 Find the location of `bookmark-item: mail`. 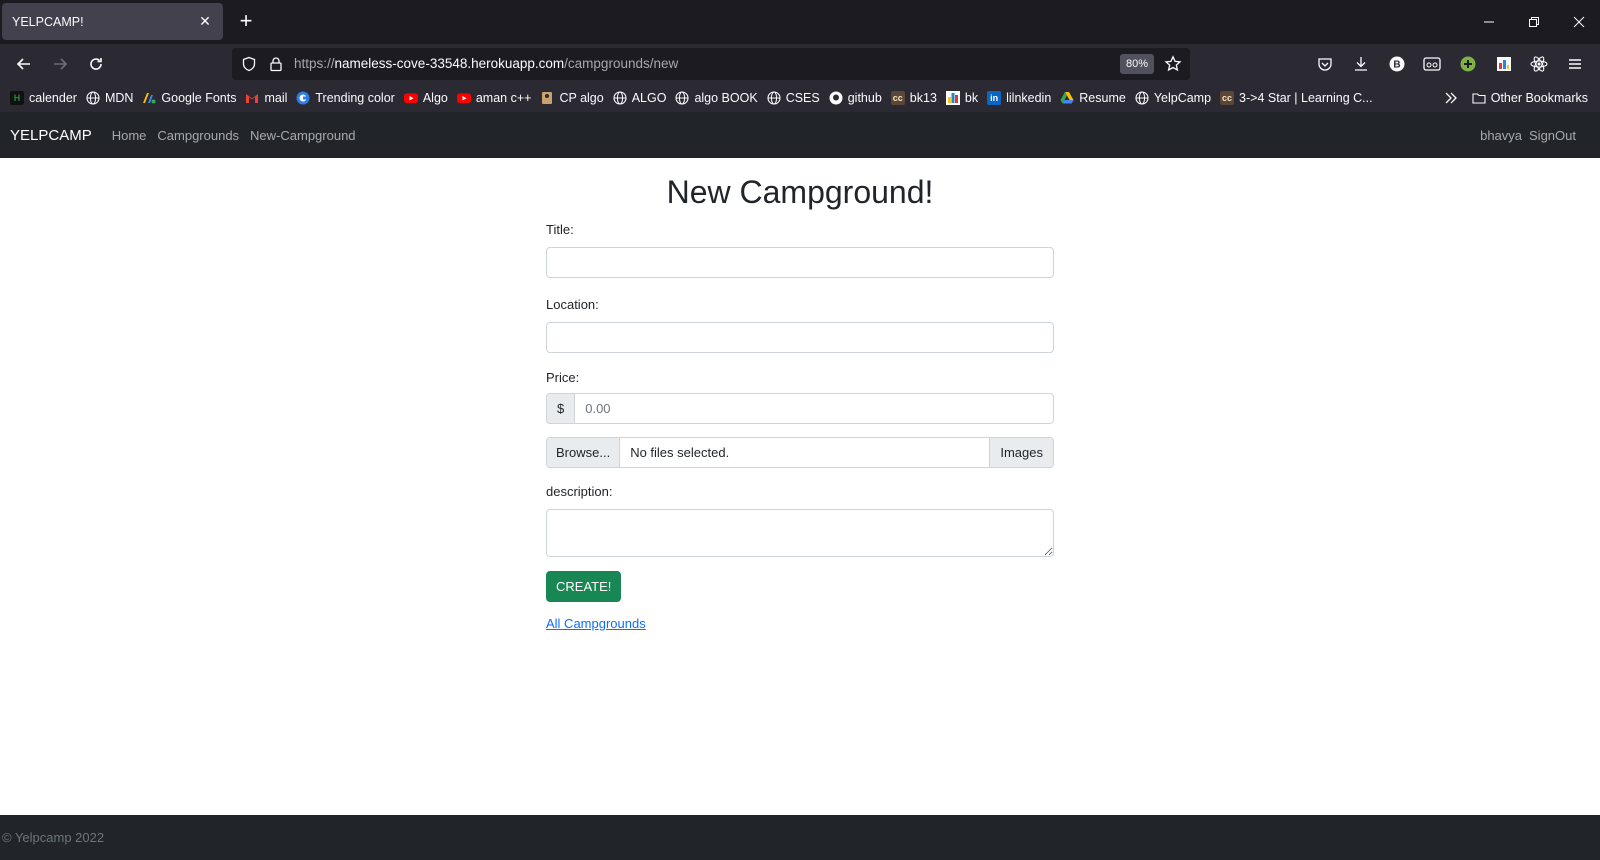

bookmark-item: mail is located at coordinates (266, 98).